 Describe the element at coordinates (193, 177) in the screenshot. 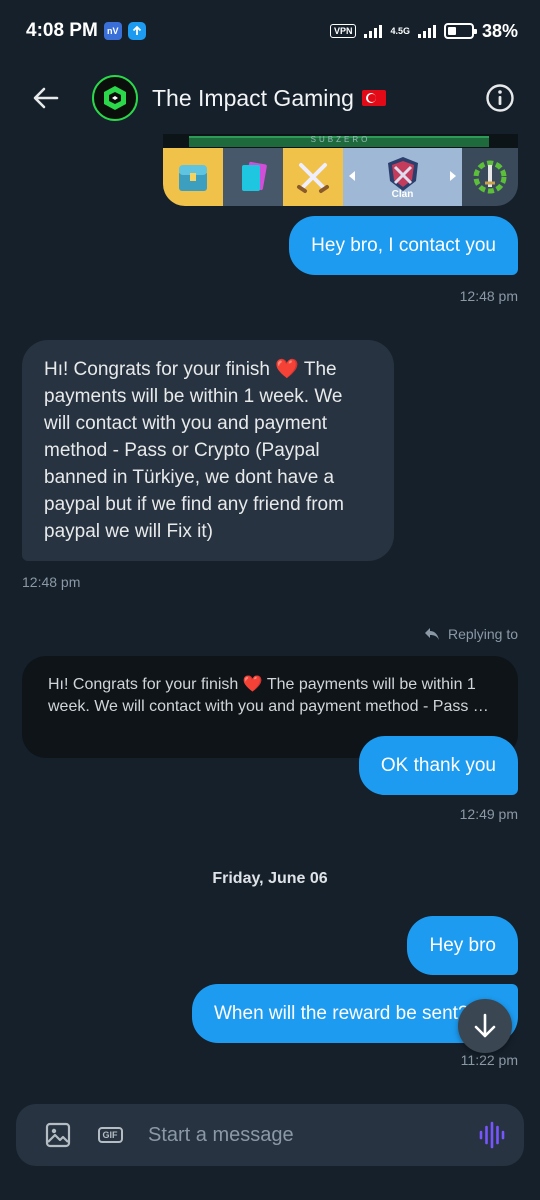

I see `chest-icon` at that location.